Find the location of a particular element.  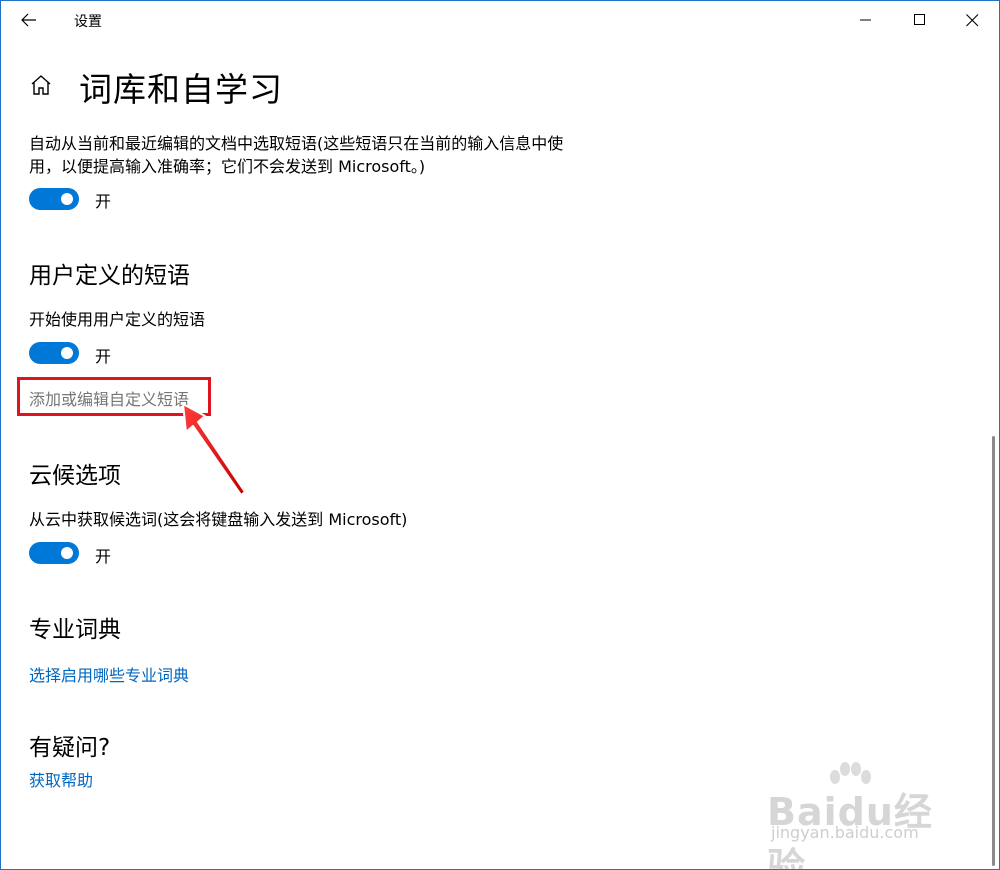

title-bar: 设置 is located at coordinates (500, 20).